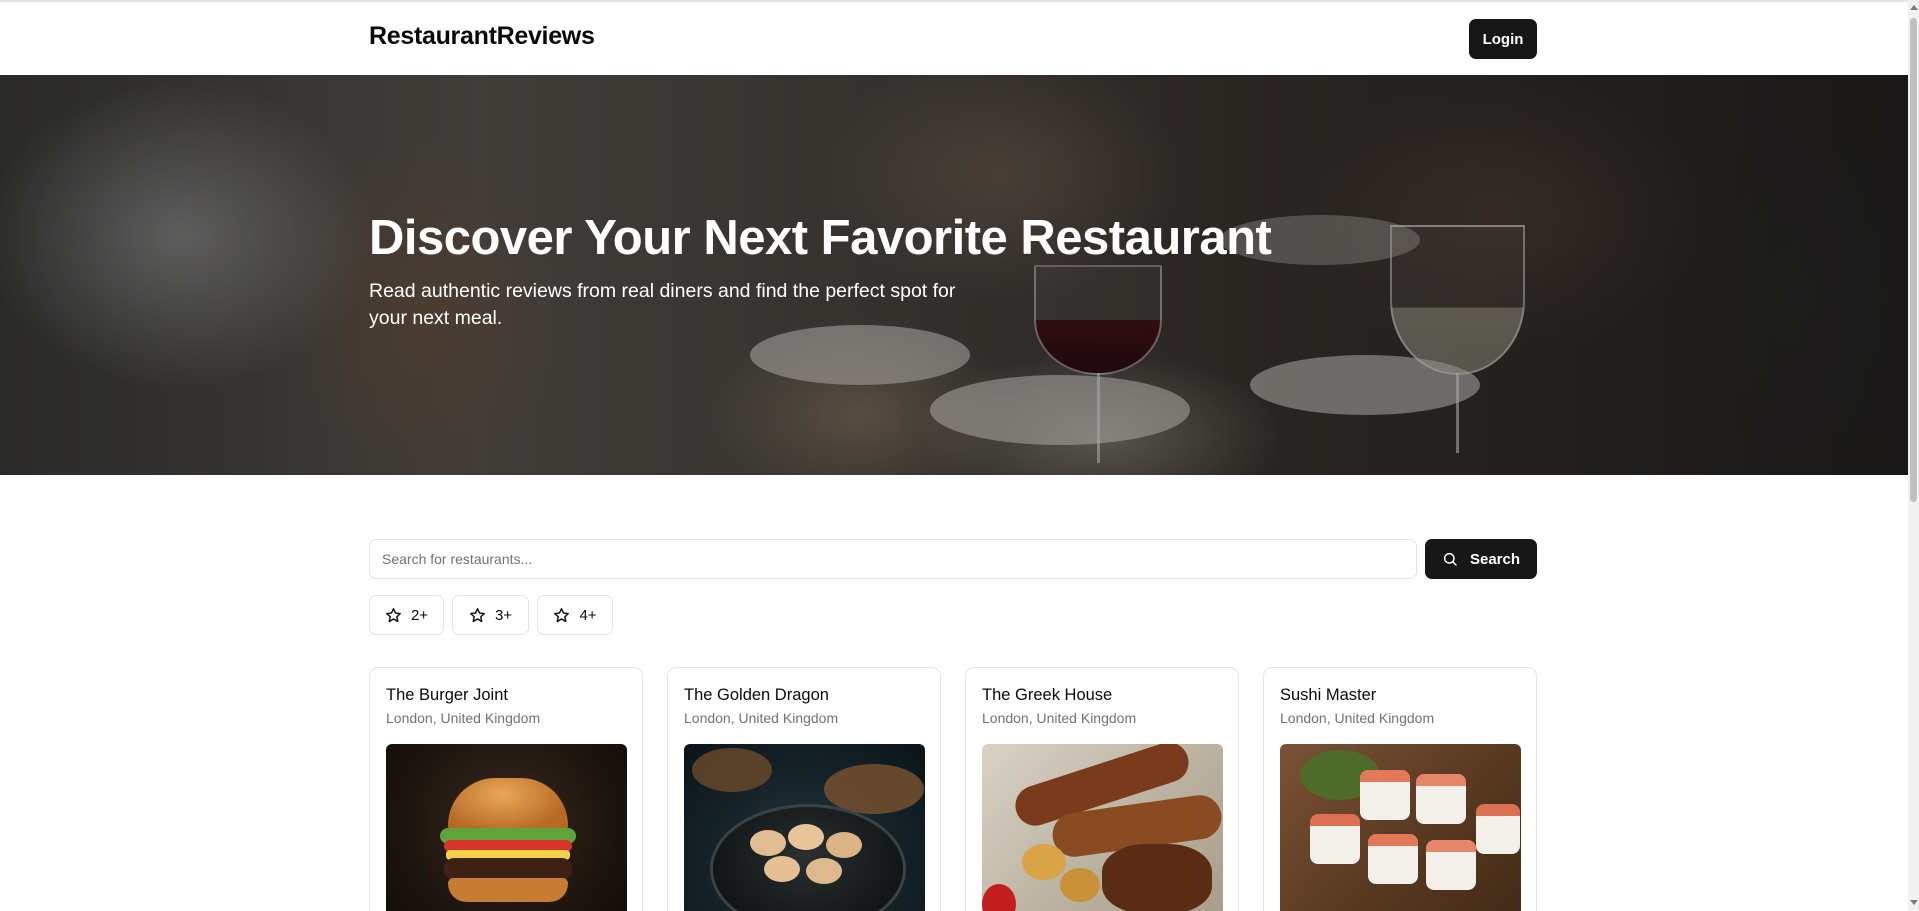  What do you see at coordinates (1495, 559) in the screenshot?
I see `search-button-label: Search` at bounding box center [1495, 559].